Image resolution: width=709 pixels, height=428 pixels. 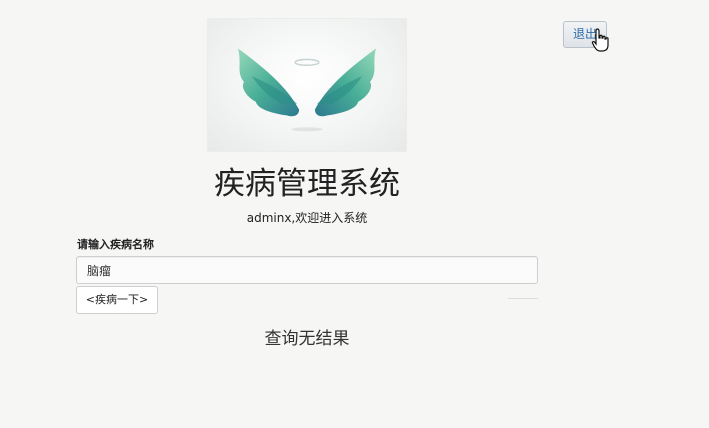 I want to click on search-result-message: 查询无结果, so click(x=307, y=339).